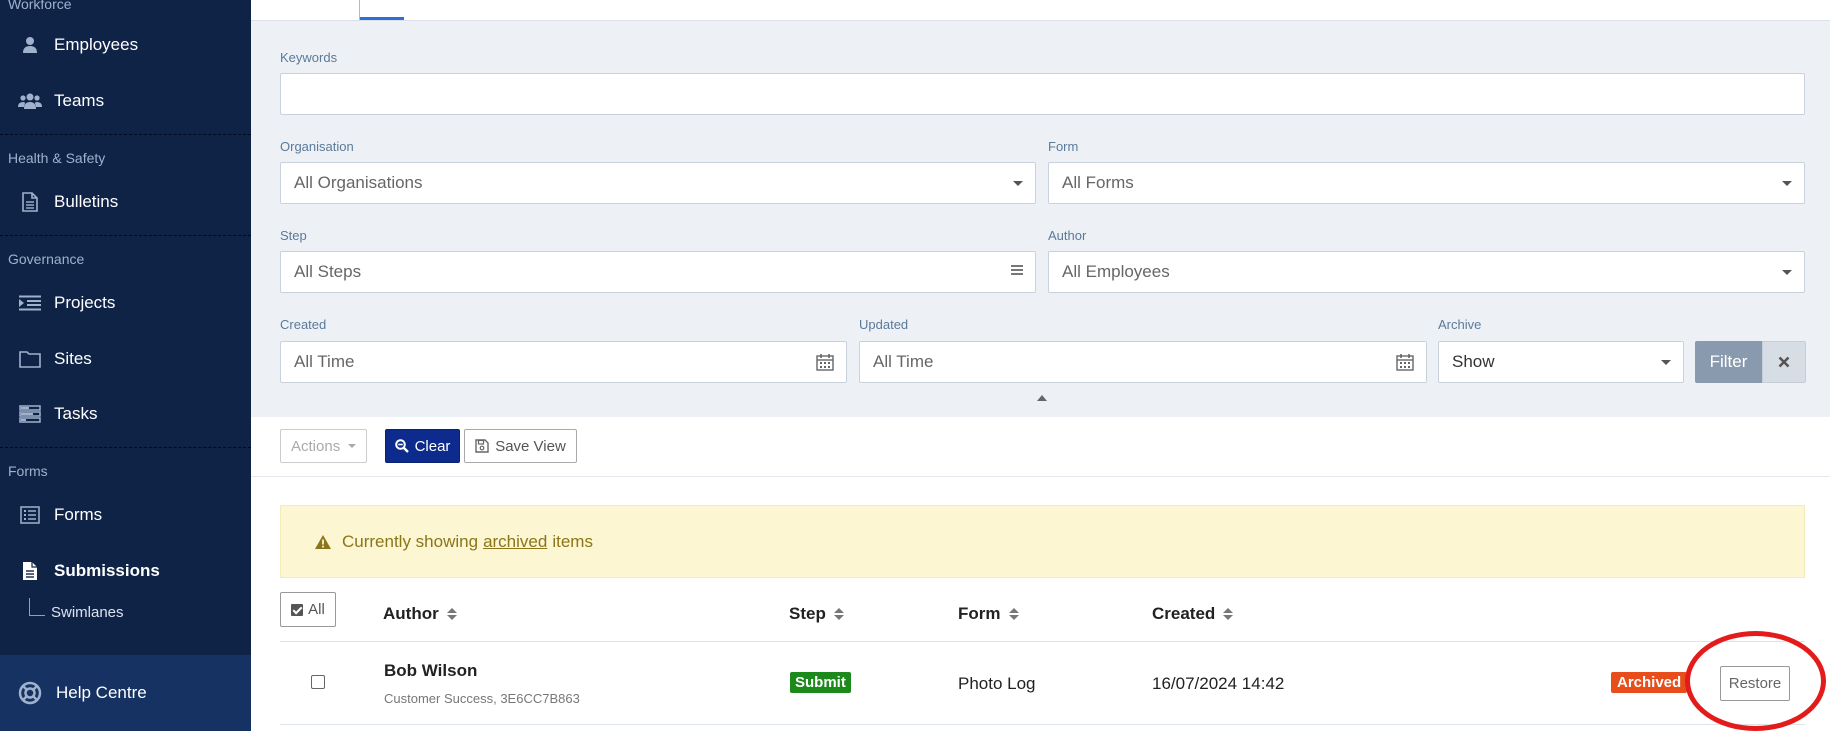 This screenshot has width=1830, height=731. I want to click on sidebar-item-swimlanes: Swimlanes, so click(87, 612).